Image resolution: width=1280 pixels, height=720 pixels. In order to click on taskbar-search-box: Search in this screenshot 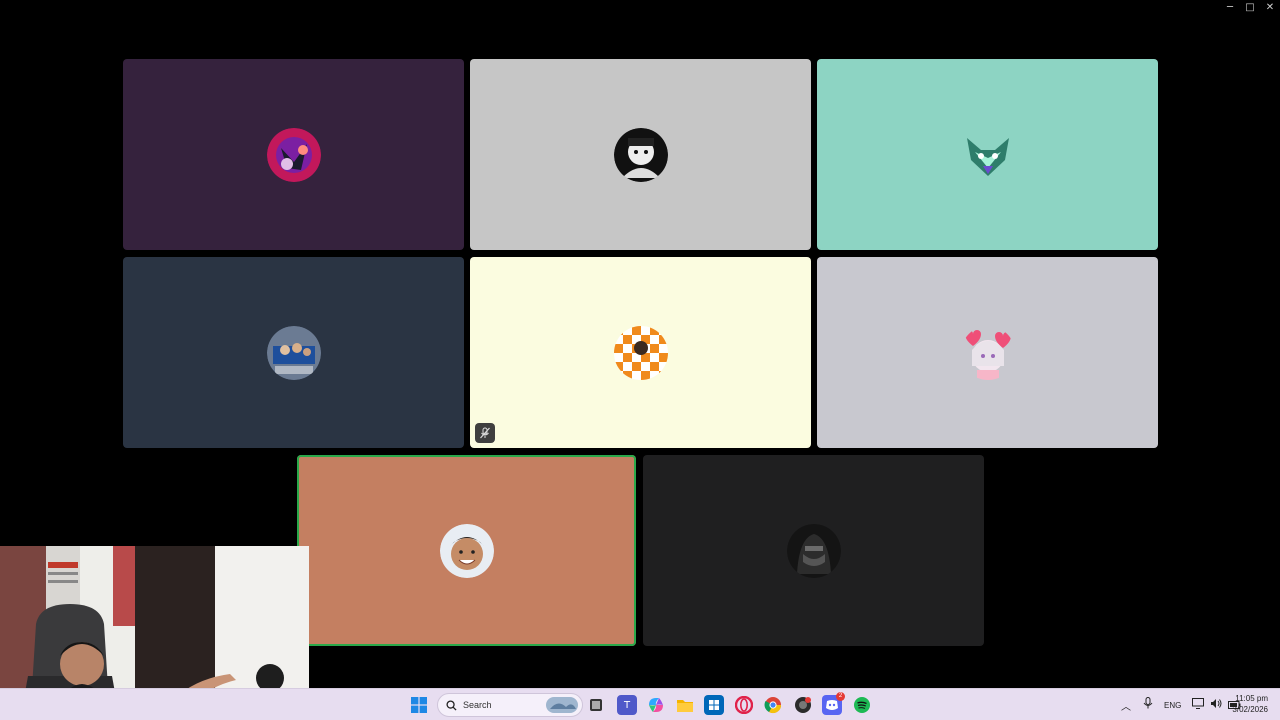, I will do `click(510, 705)`.